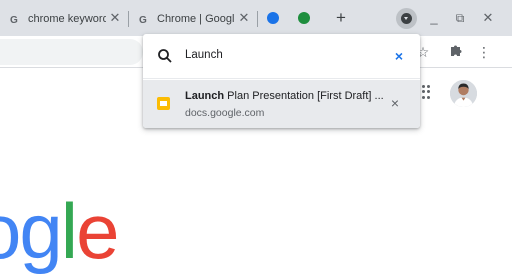  I want to click on close-tab-icon: ×, so click(395, 103).